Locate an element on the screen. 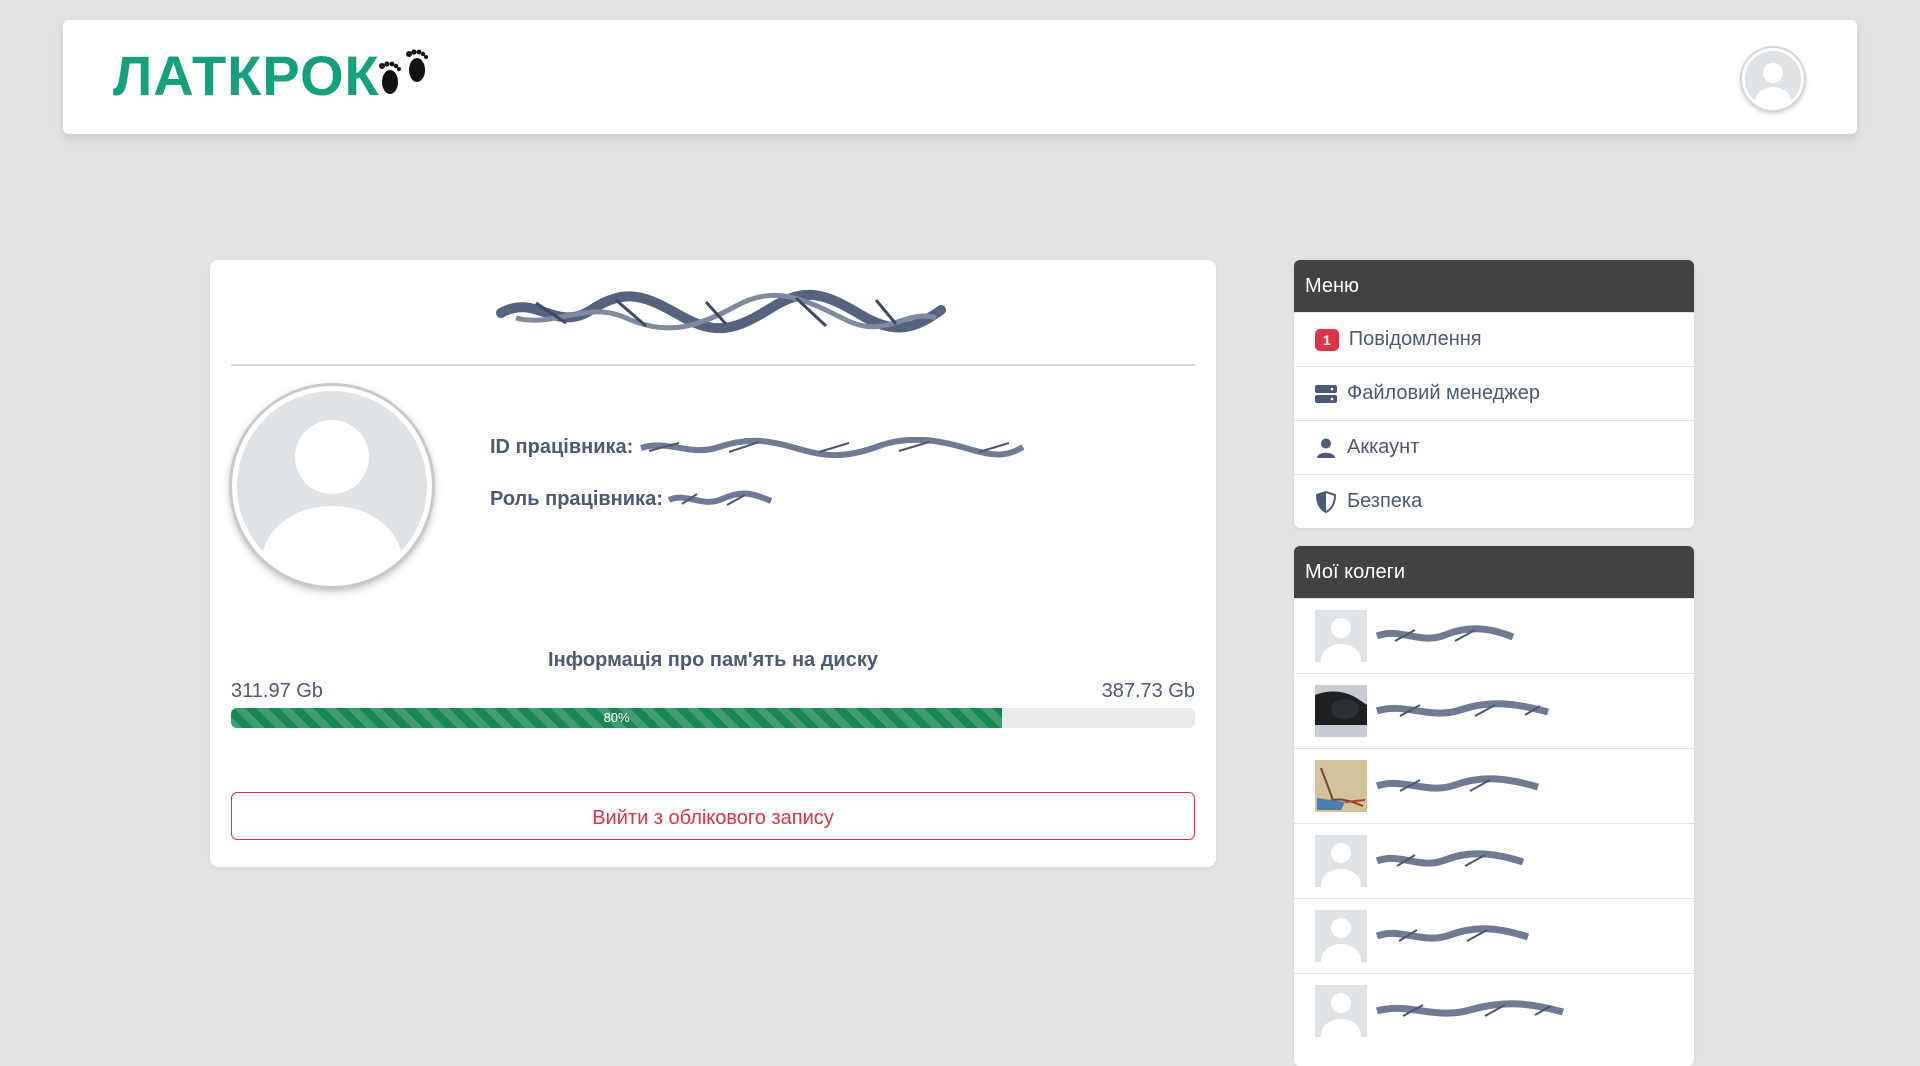  menu-item-label: Безпека is located at coordinates (1385, 501).